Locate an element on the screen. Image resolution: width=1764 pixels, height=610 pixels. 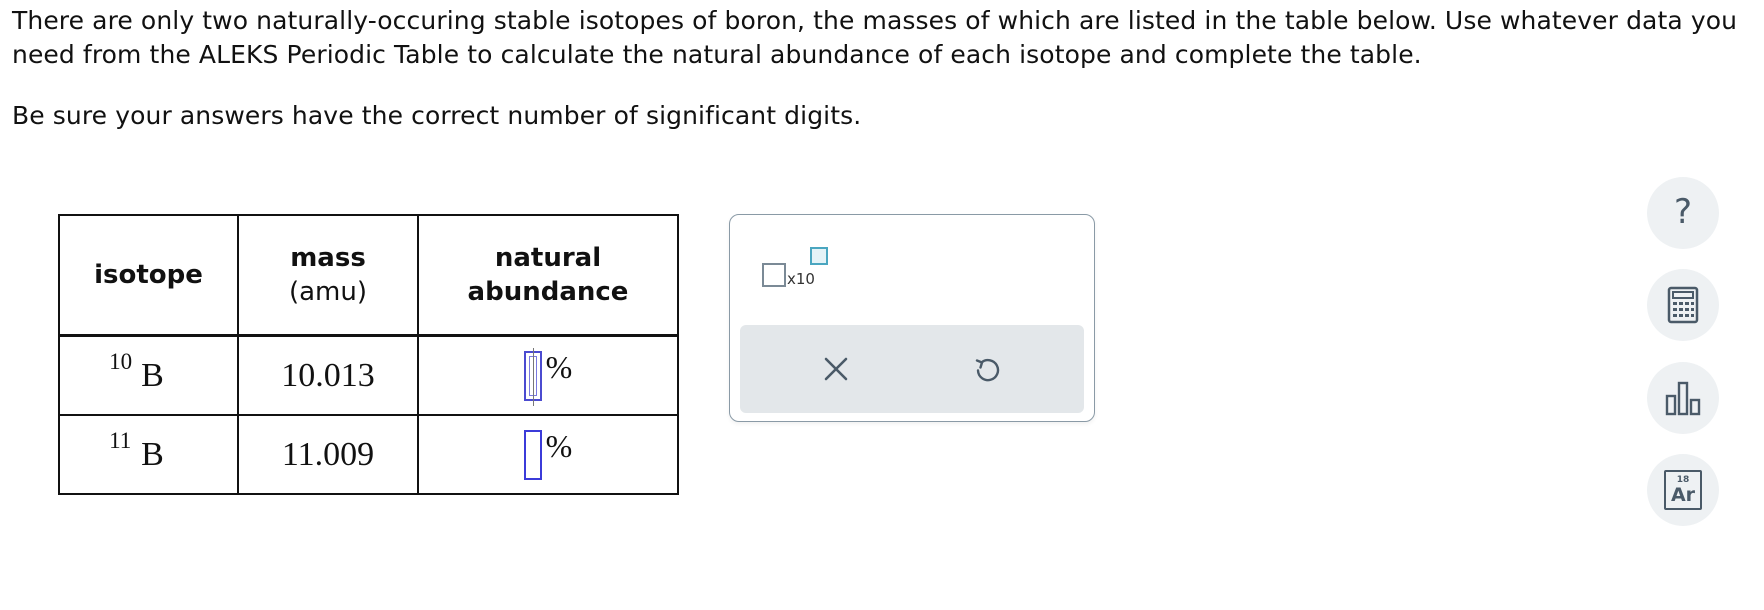
scientific-notation-button: x10 is located at coordinates (798, 267).